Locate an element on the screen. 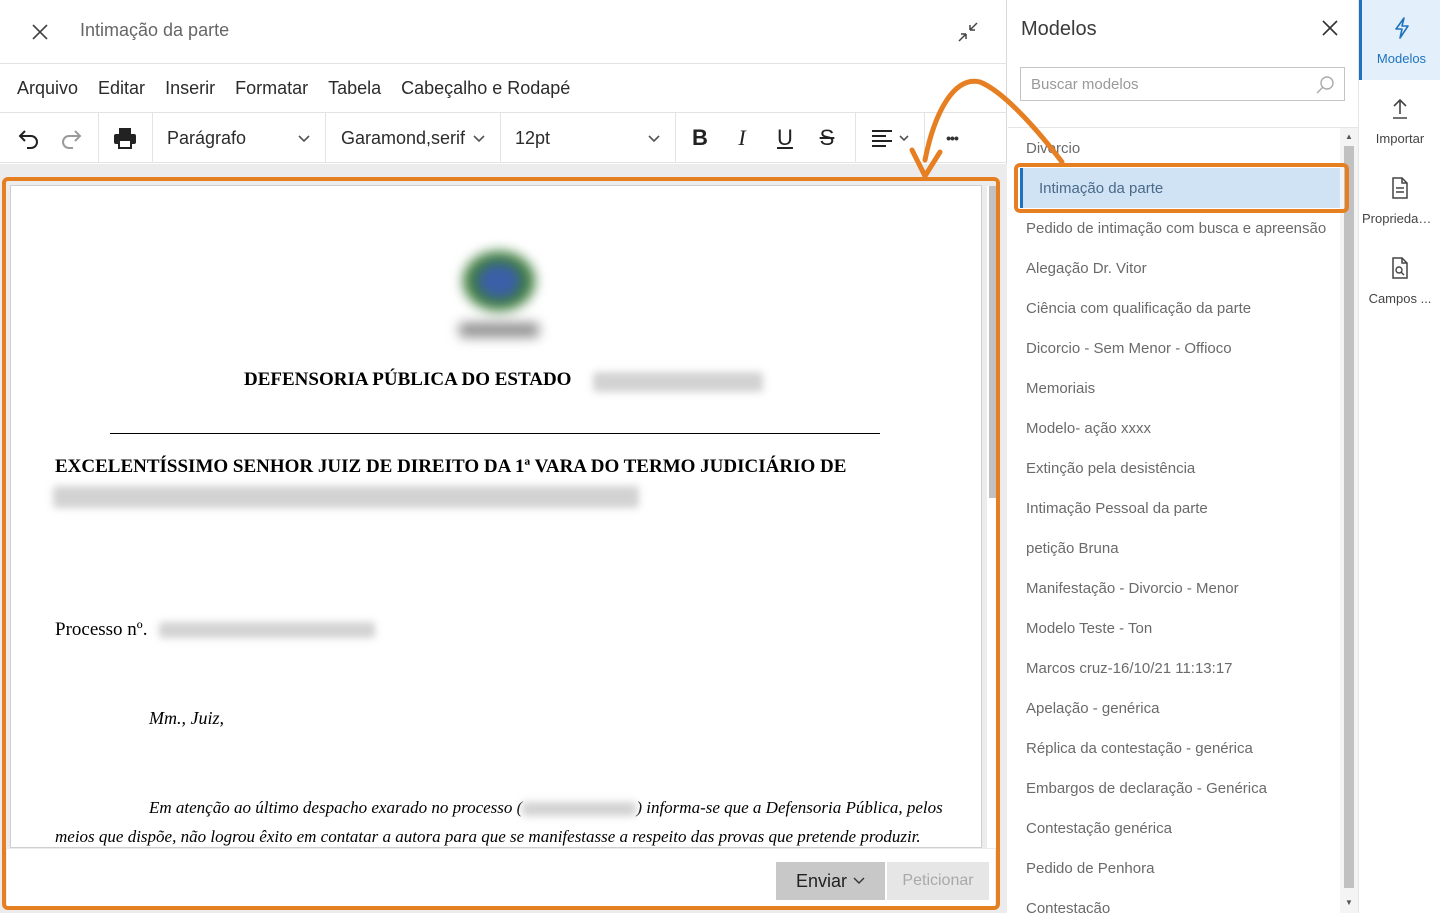  block-format-value: Parágrafo is located at coordinates (207, 137).